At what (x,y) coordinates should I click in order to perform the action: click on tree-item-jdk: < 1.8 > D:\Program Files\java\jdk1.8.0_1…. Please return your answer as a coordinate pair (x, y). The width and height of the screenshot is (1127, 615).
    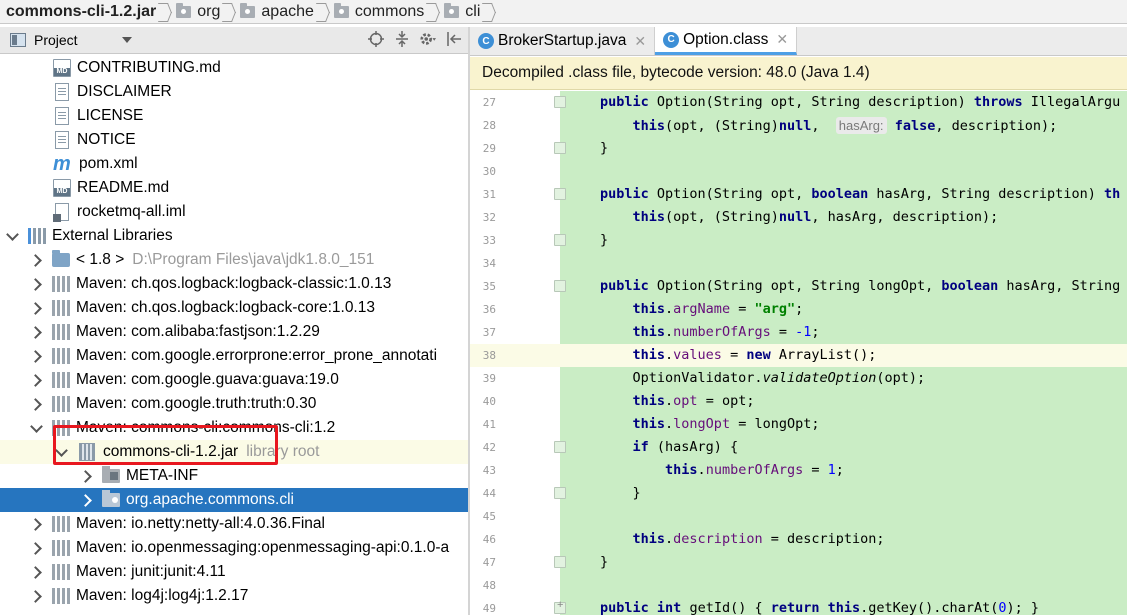
    Looking at the image, I should click on (234, 260).